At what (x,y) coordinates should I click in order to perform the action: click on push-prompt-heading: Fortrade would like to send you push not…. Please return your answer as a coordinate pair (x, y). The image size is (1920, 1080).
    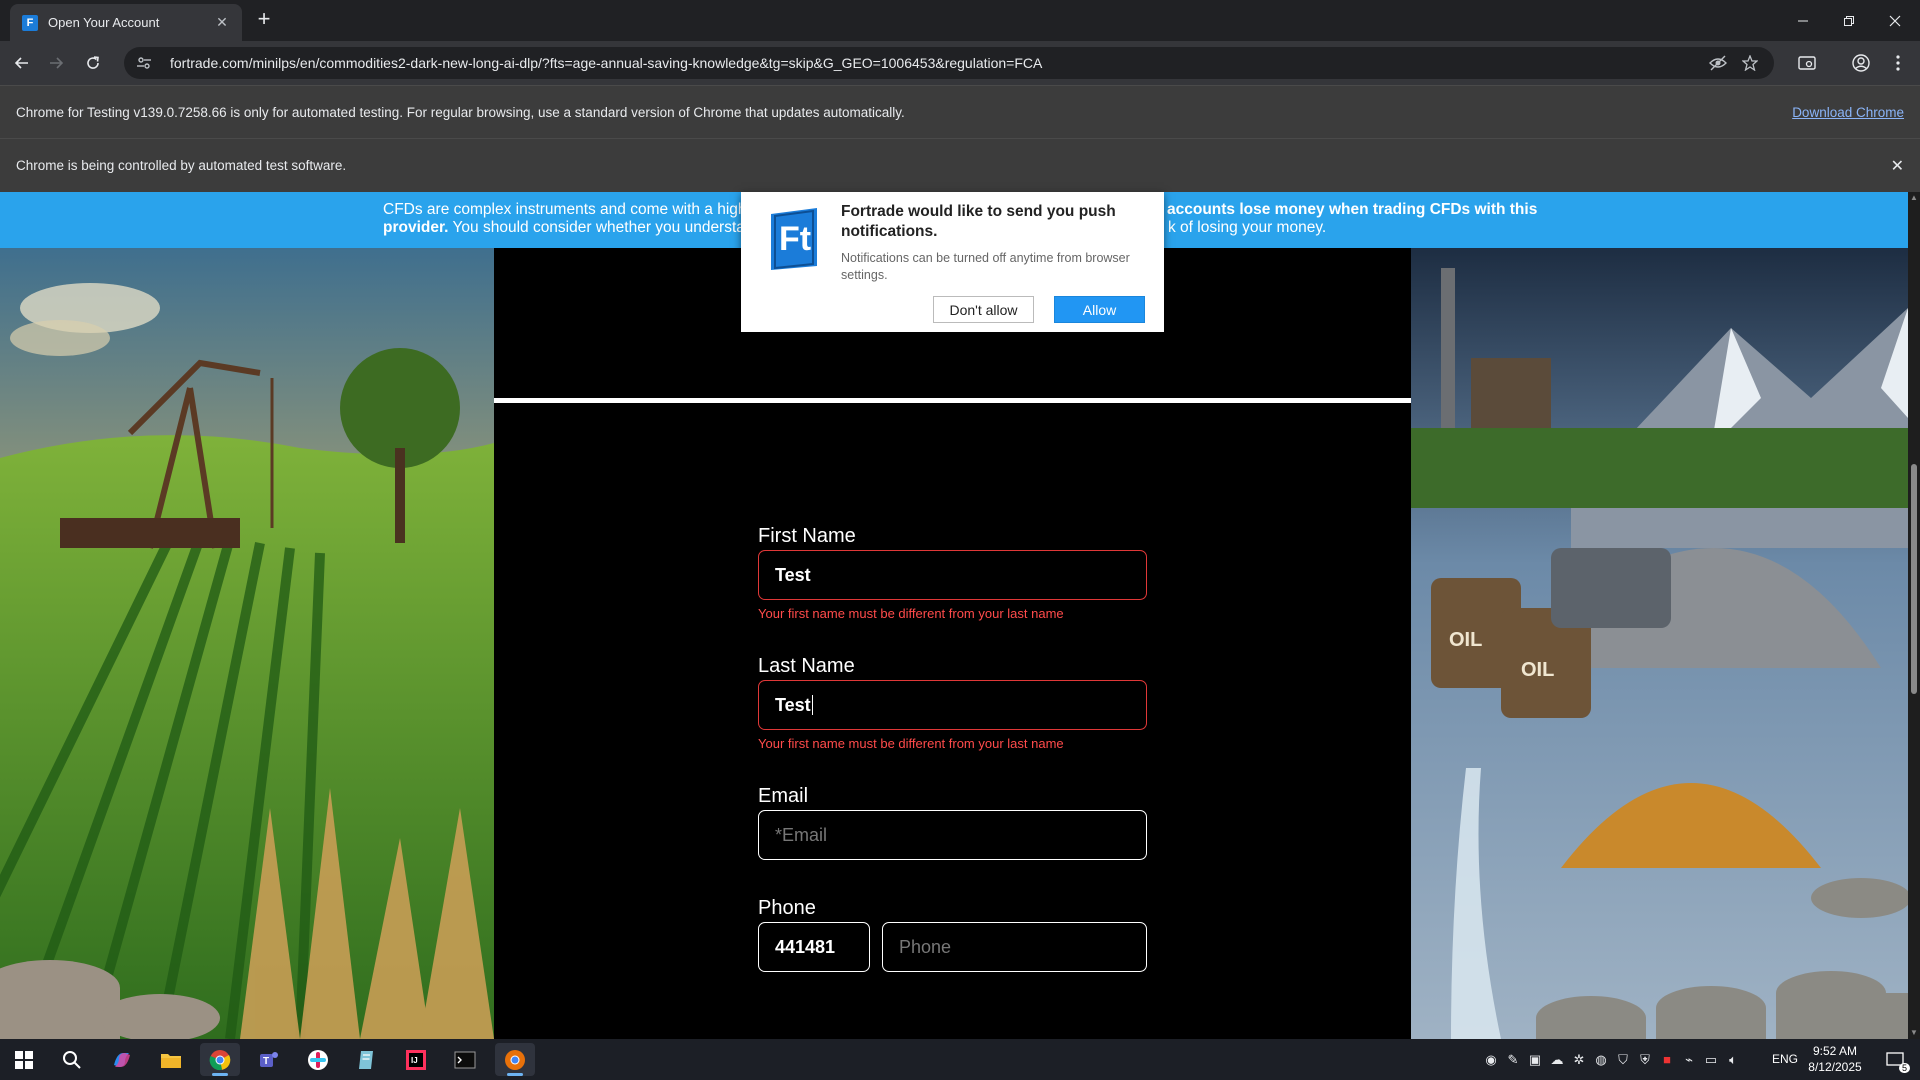
    Looking at the image, I should click on (978, 221).